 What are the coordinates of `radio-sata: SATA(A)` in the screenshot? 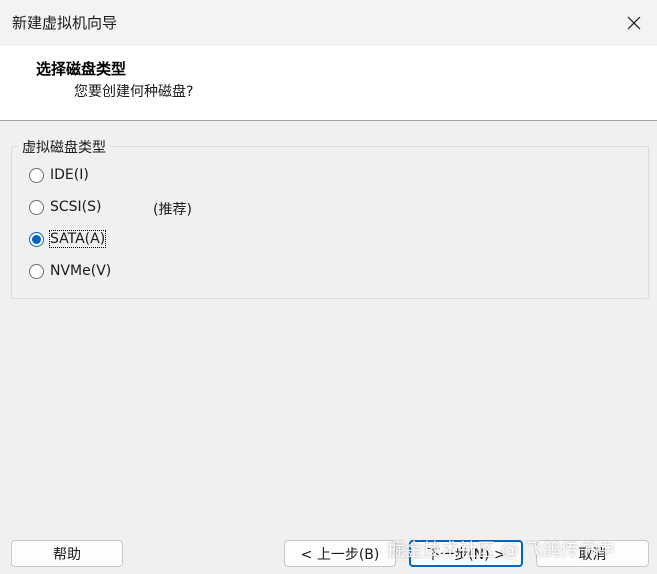 It's located at (68, 239).